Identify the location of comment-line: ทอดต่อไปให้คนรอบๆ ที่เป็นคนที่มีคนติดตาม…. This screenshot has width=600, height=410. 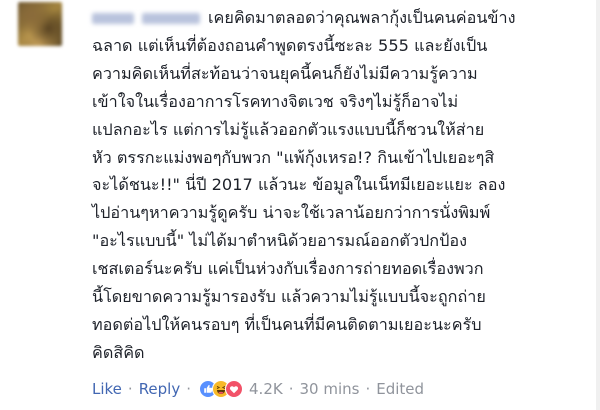
(287, 324).